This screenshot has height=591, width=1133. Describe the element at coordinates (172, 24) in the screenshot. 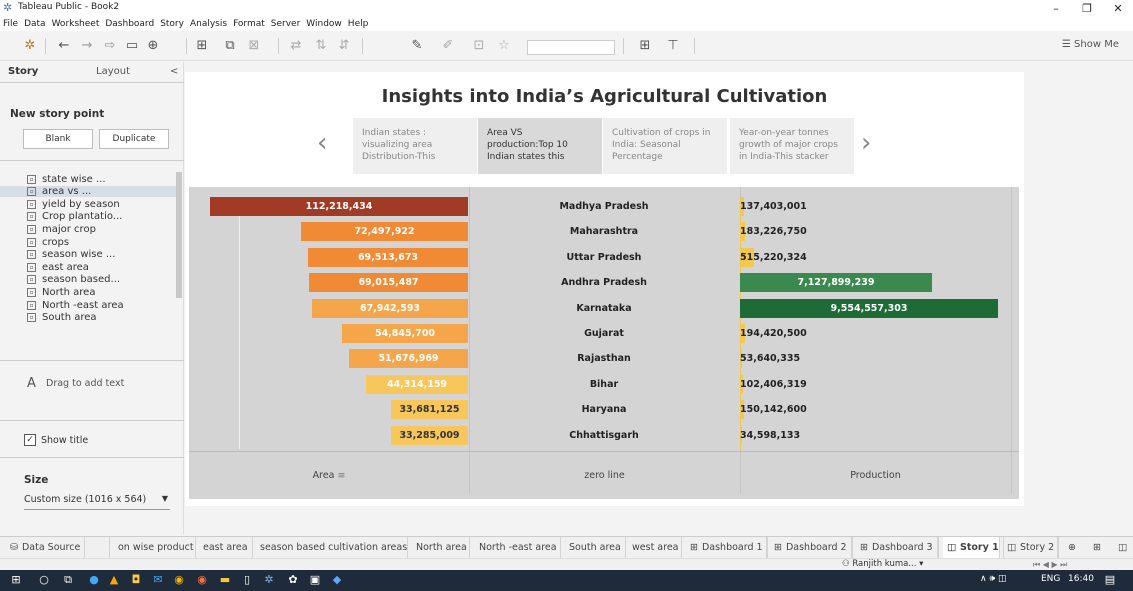

I see `menu-story: Story` at that location.